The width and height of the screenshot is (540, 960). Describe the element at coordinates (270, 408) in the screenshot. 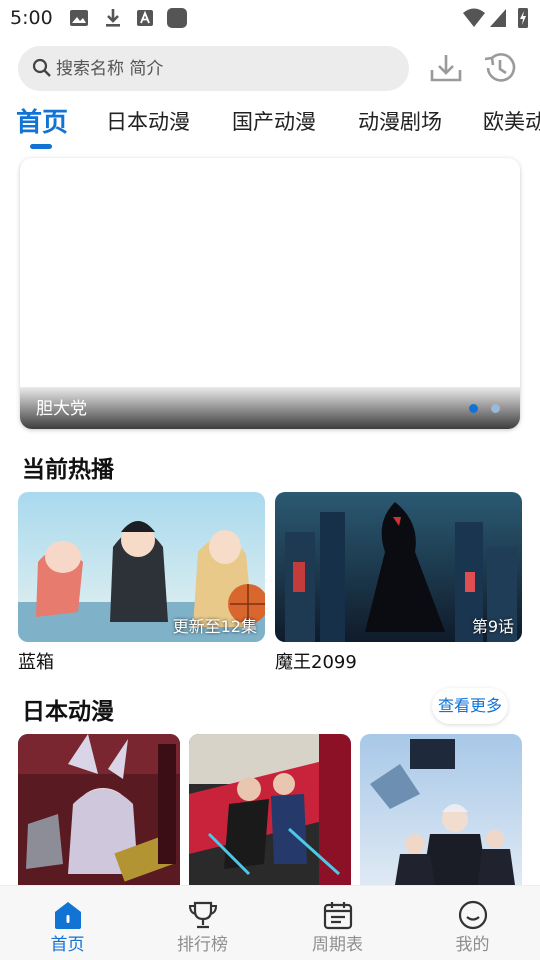

I see `banner-caption-bar` at that location.